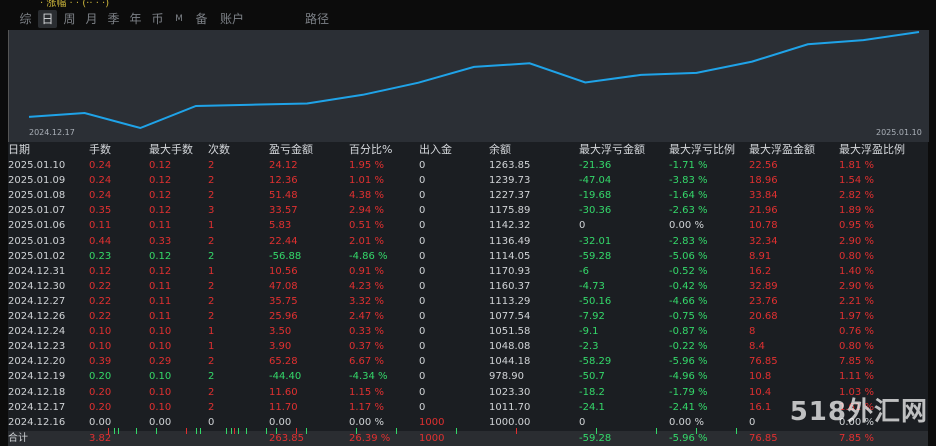  I want to click on column-header: 最大浮亏比例, so click(702, 149).